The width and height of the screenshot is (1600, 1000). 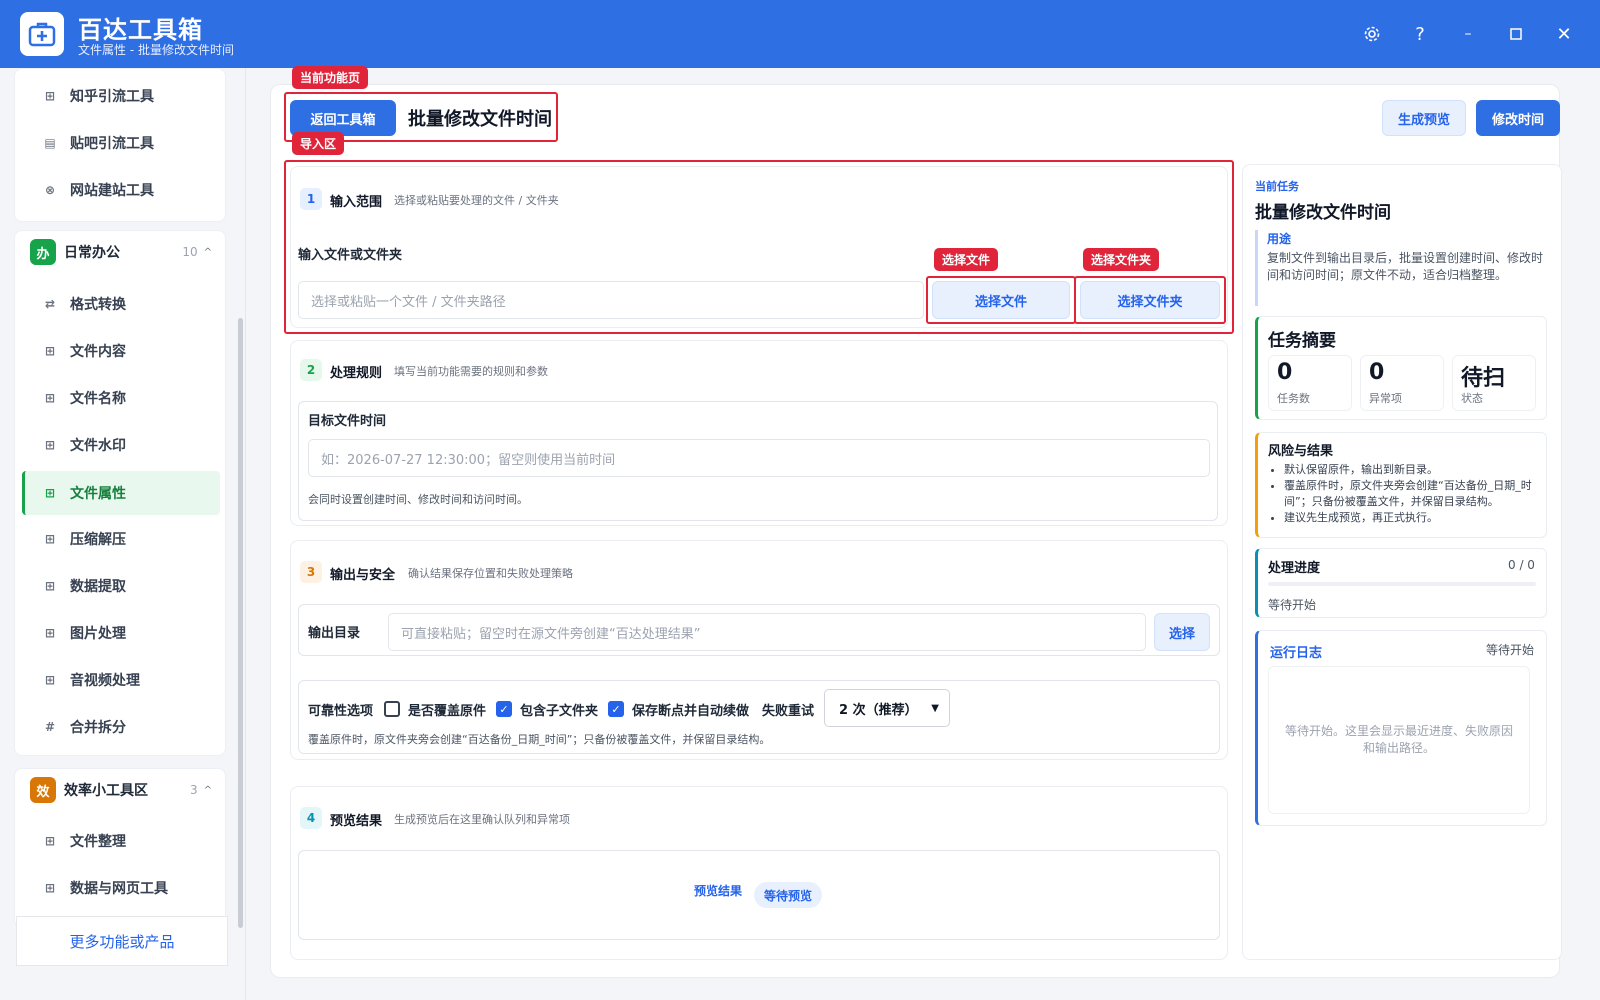 I want to click on sidebar-item-media: ⊞ 音视频处理, so click(x=117, y=680).